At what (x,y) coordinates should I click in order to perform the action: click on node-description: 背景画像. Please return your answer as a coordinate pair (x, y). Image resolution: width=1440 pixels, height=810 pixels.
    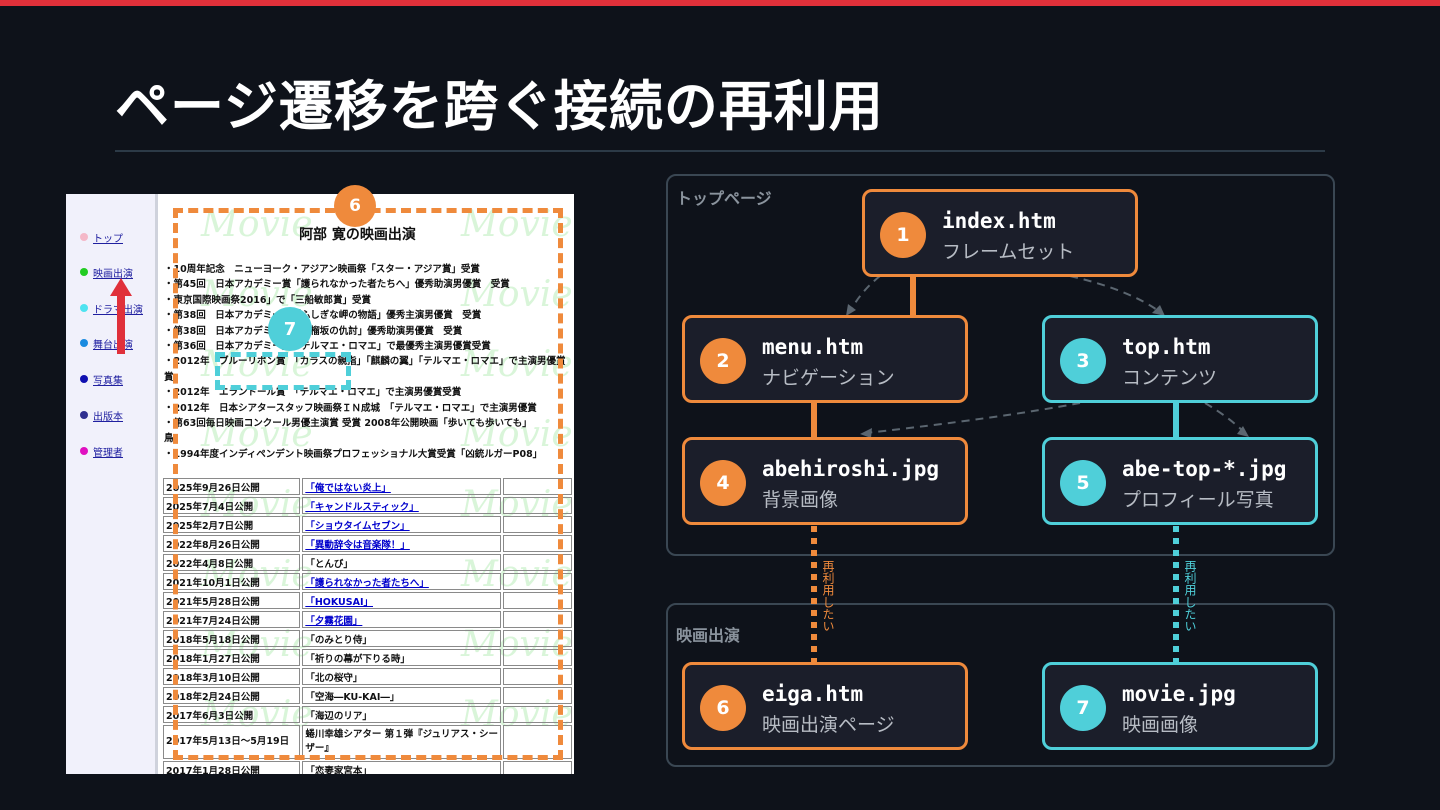
    Looking at the image, I should click on (800, 500).